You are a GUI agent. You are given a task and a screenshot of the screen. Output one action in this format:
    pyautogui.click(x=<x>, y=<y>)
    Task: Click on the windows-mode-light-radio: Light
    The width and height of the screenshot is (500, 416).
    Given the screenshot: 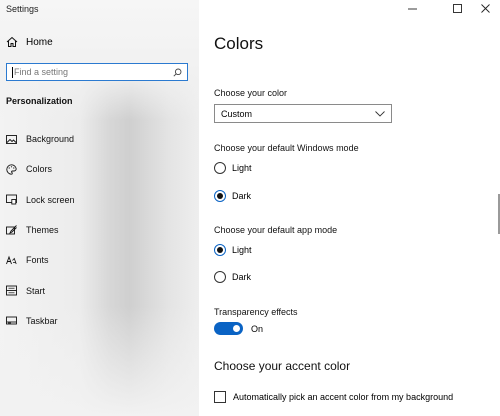 What is the action you would take?
    pyautogui.click(x=233, y=168)
    